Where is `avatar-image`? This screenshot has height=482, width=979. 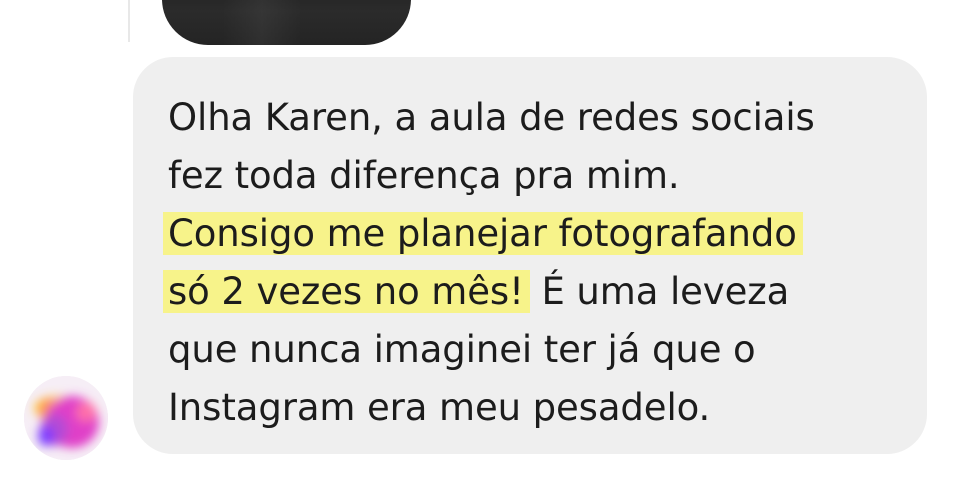 avatar-image is located at coordinates (66, 418).